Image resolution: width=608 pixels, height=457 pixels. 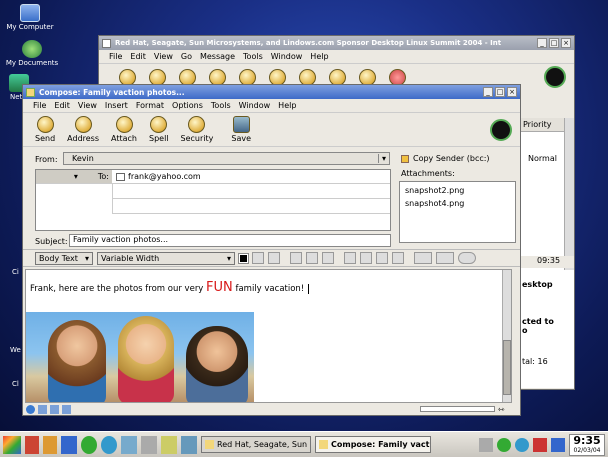 I want to click on save-button: Save, so click(x=241, y=129).